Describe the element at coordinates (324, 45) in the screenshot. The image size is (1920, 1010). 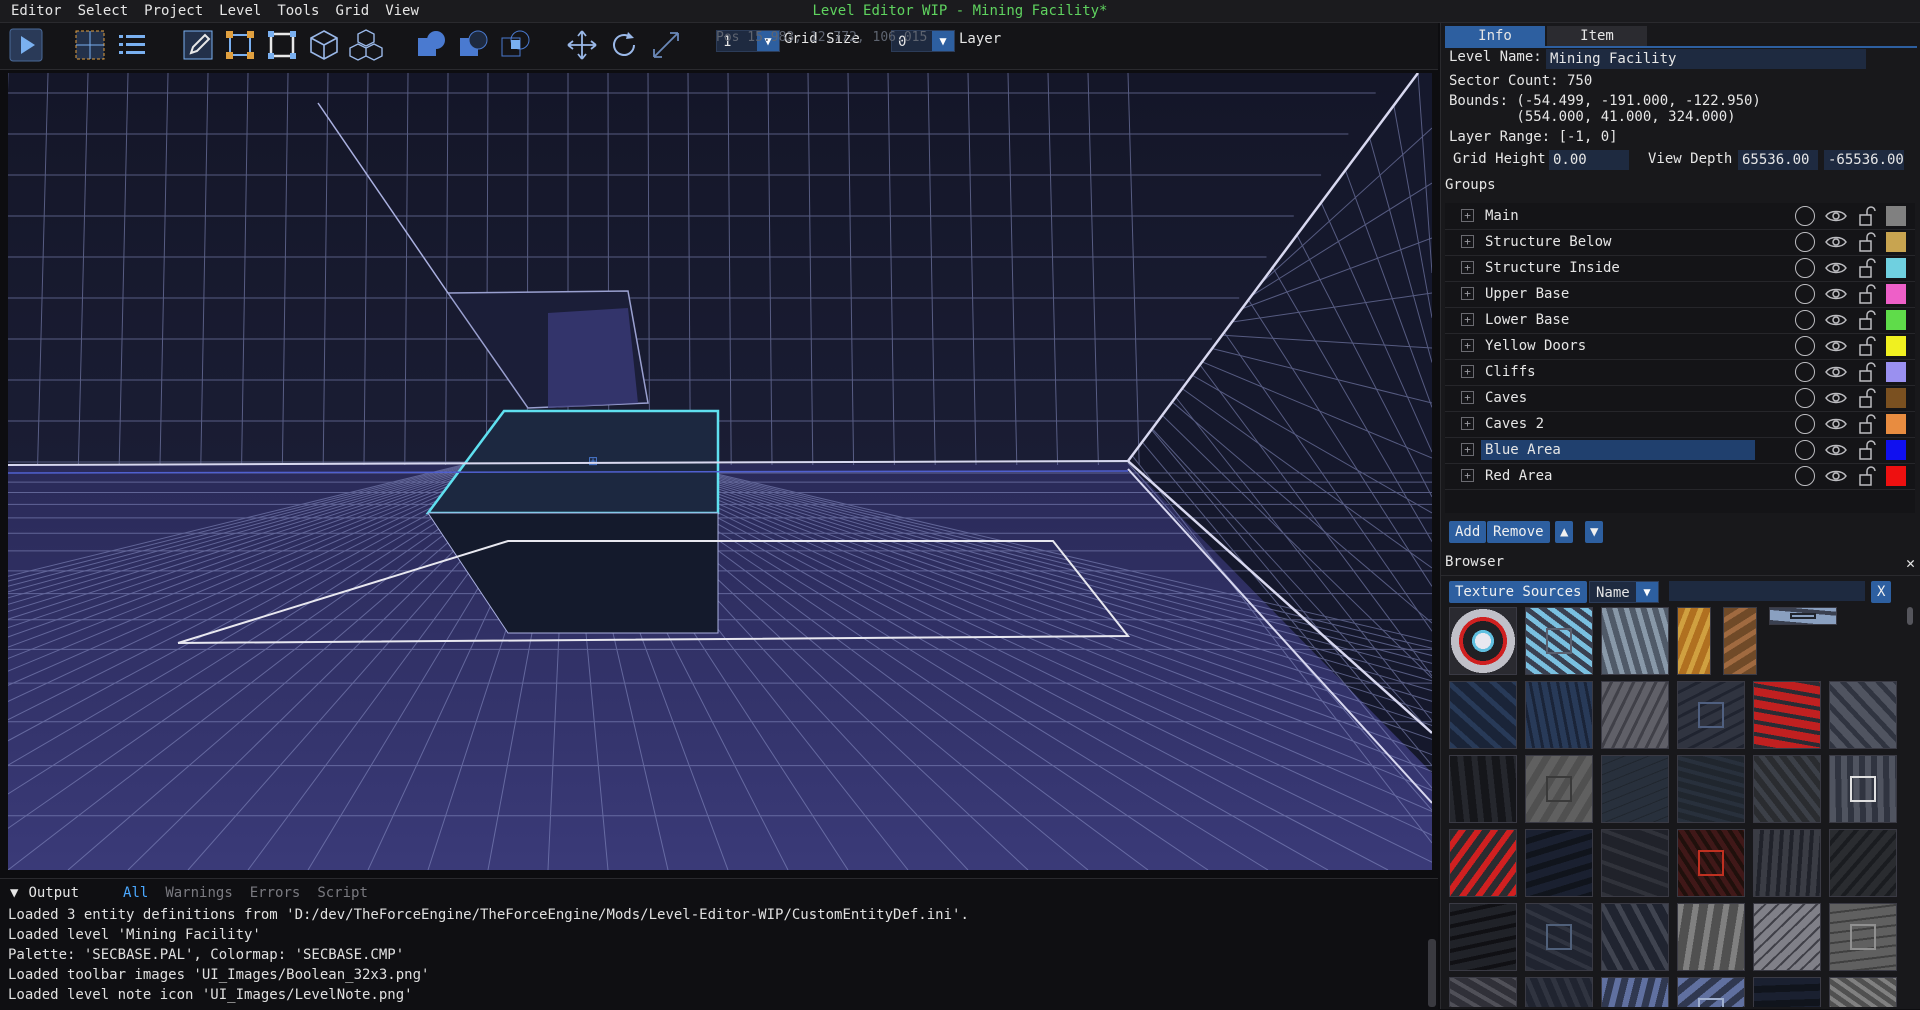
I see `sector-mode-button` at that location.